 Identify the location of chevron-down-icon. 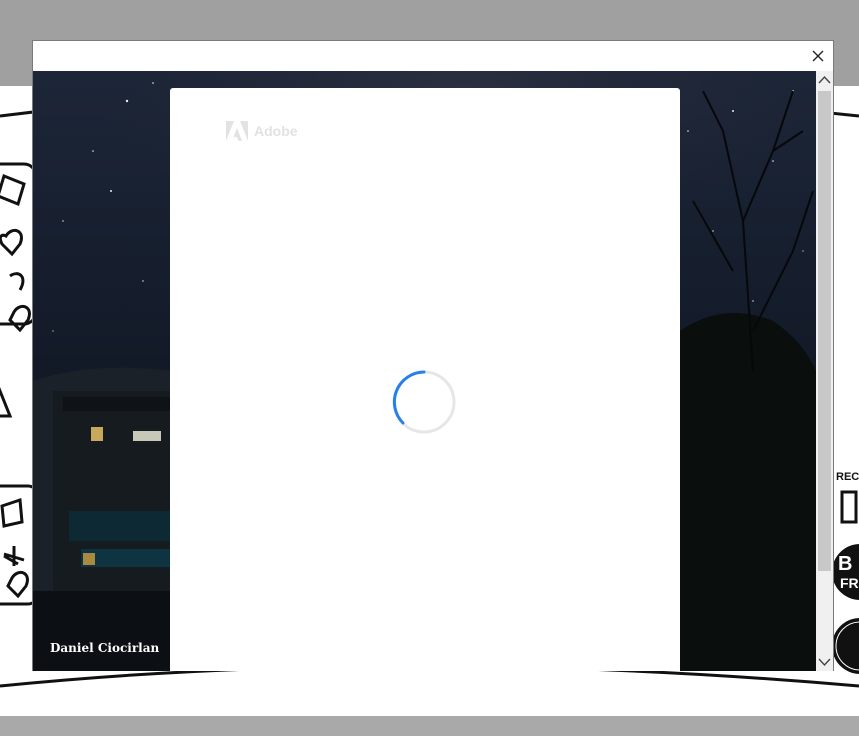
(824, 662).